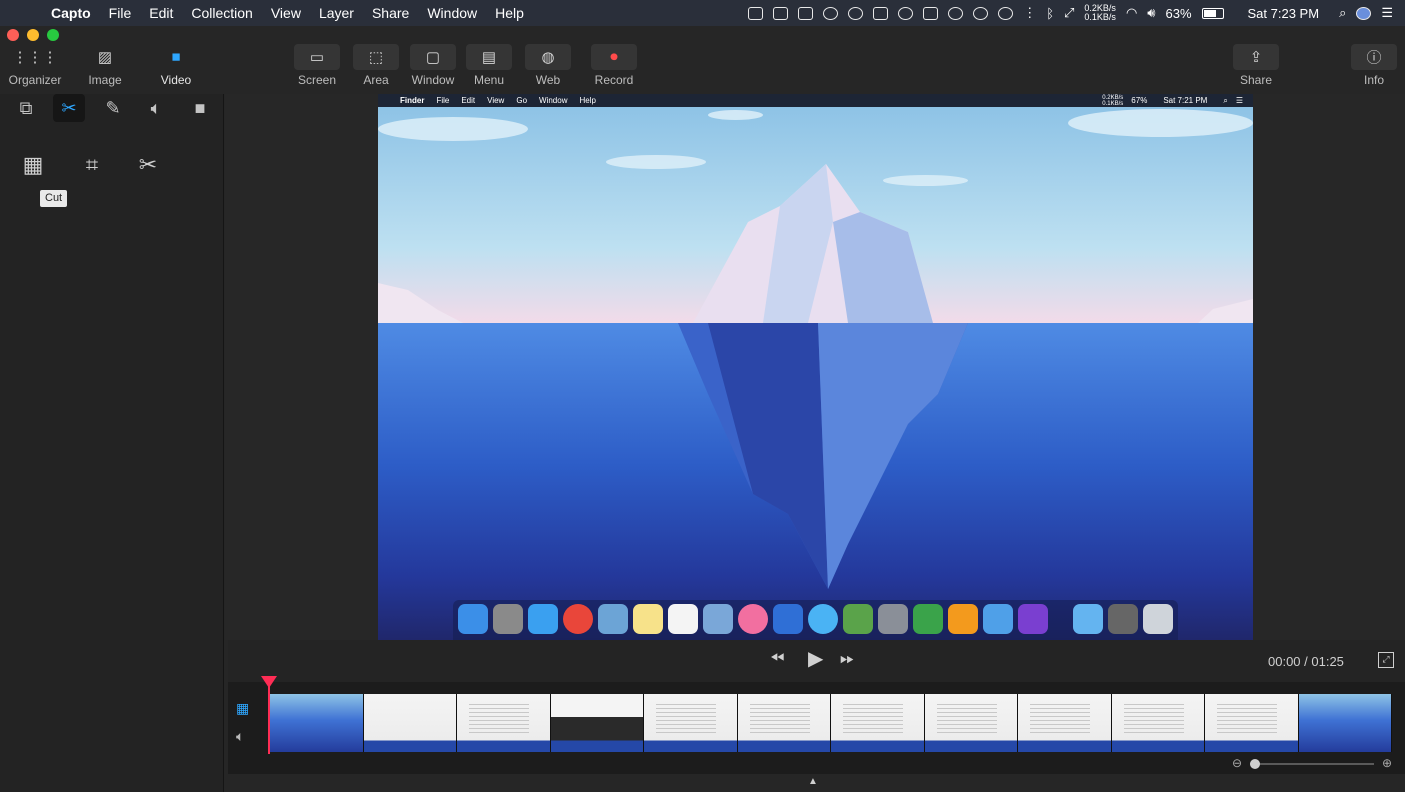 The height and width of the screenshot is (792, 1405). What do you see at coordinates (13, 35) in the screenshot?
I see `close-button` at bounding box center [13, 35].